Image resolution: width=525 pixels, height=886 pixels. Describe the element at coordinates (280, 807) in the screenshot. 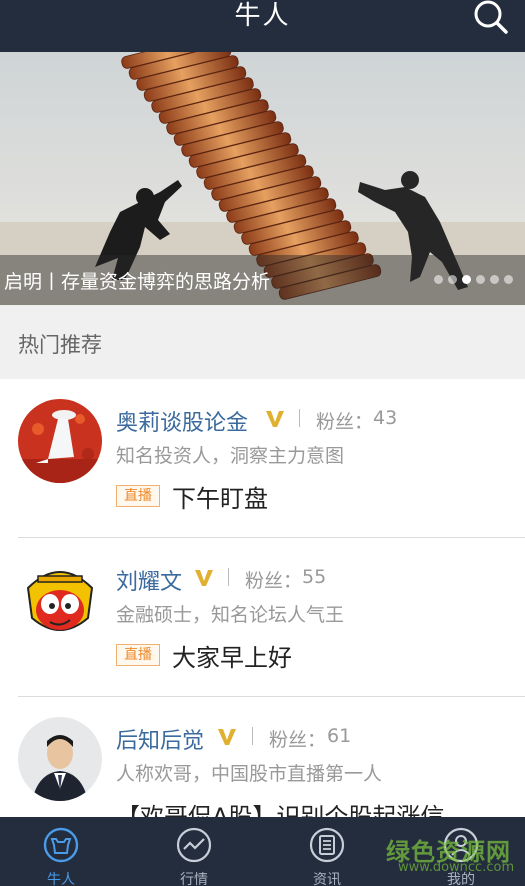

I see `post-title: 【欢哥侃A股】识别个股起涨信` at that location.